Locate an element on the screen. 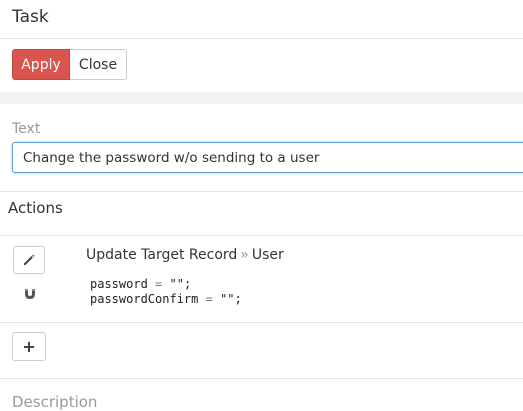  page-title: Task is located at coordinates (30, 17).